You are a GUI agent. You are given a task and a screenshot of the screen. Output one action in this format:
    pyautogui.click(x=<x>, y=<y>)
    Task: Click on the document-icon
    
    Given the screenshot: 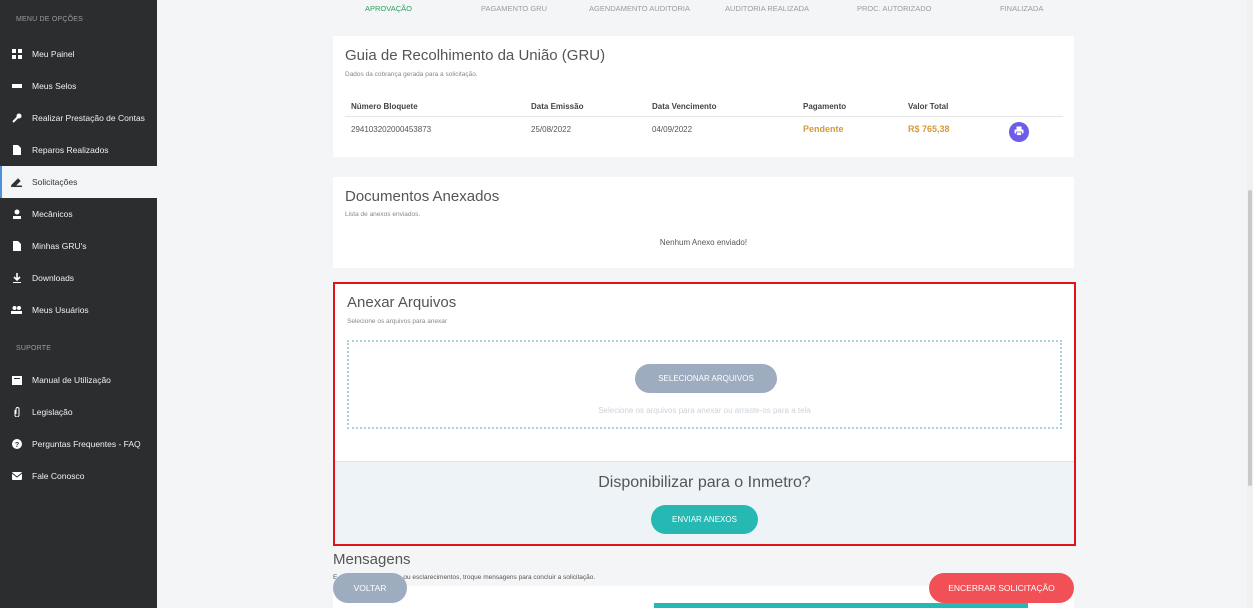 What is the action you would take?
    pyautogui.click(x=16, y=150)
    